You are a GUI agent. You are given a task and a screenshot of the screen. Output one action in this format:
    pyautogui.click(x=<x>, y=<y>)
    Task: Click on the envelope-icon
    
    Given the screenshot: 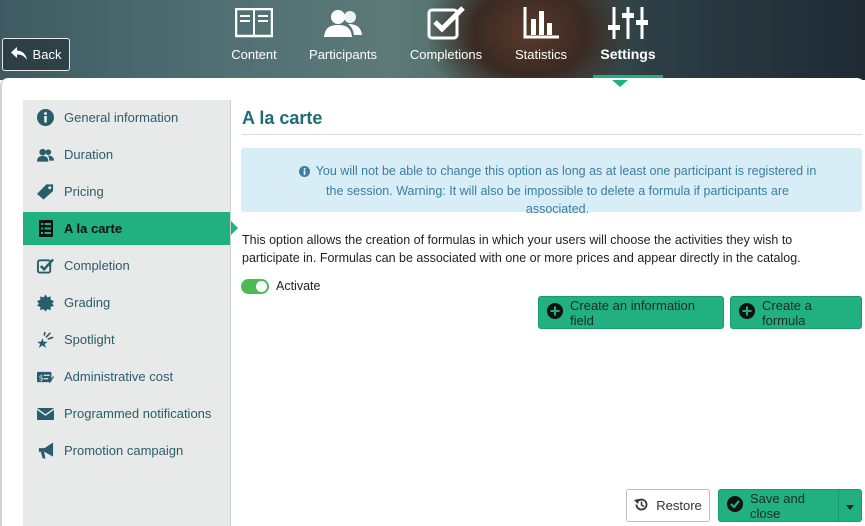 What is the action you would take?
    pyautogui.click(x=45, y=413)
    